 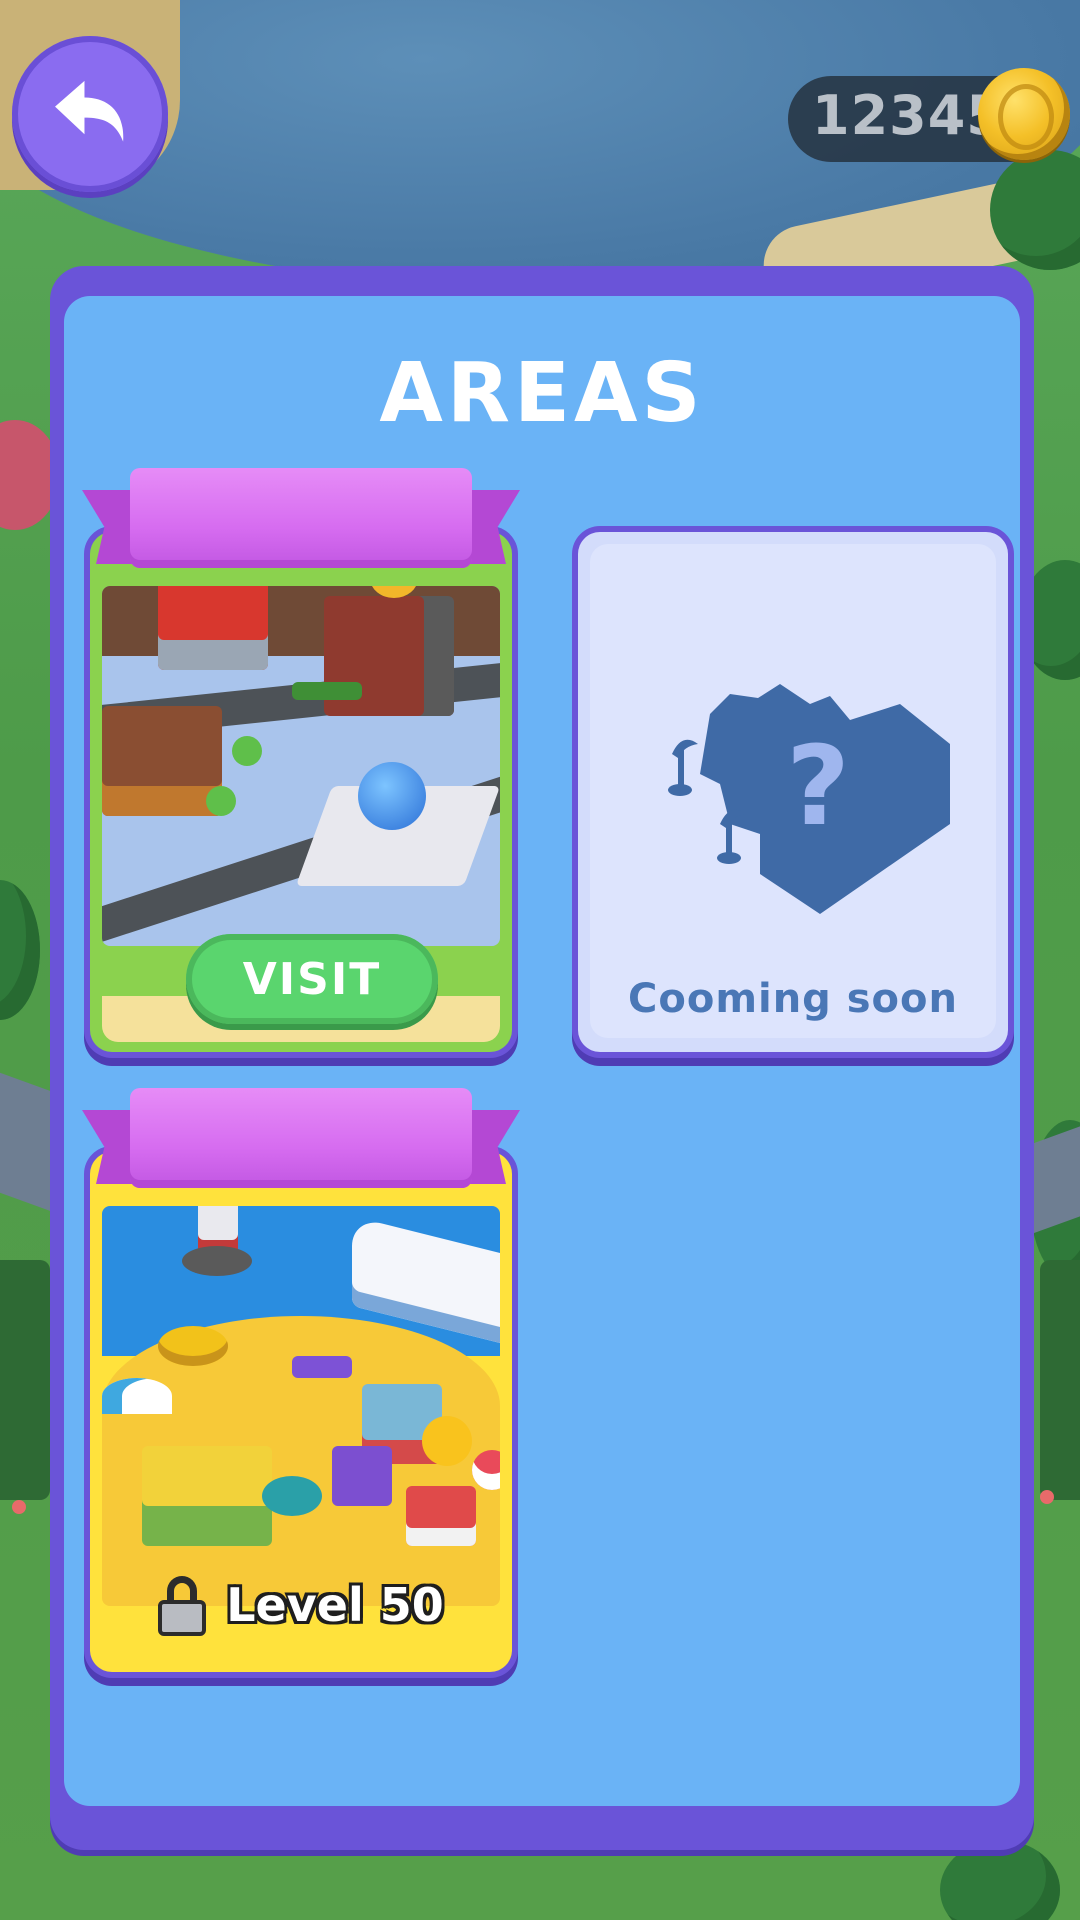 I want to click on coming-soon-label: Cooming soon, so click(x=793, y=999).